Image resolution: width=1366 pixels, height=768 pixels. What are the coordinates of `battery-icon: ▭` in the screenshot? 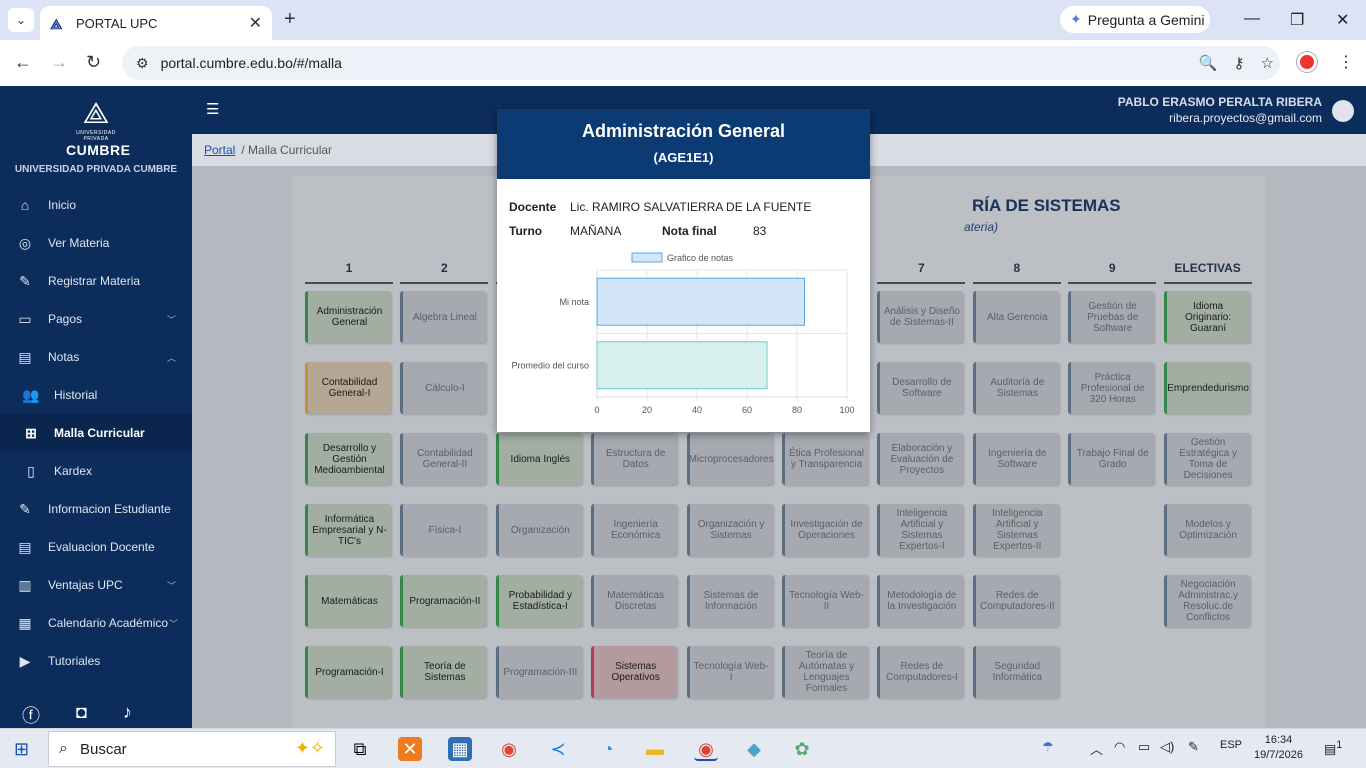 It's located at (1144, 747).